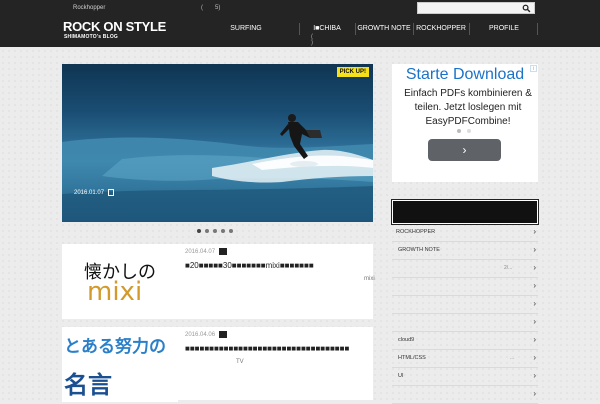 The width and height of the screenshot is (600, 404). Describe the element at coordinates (246, 29) in the screenshot. I see `nav-surfing: SURFING` at that location.